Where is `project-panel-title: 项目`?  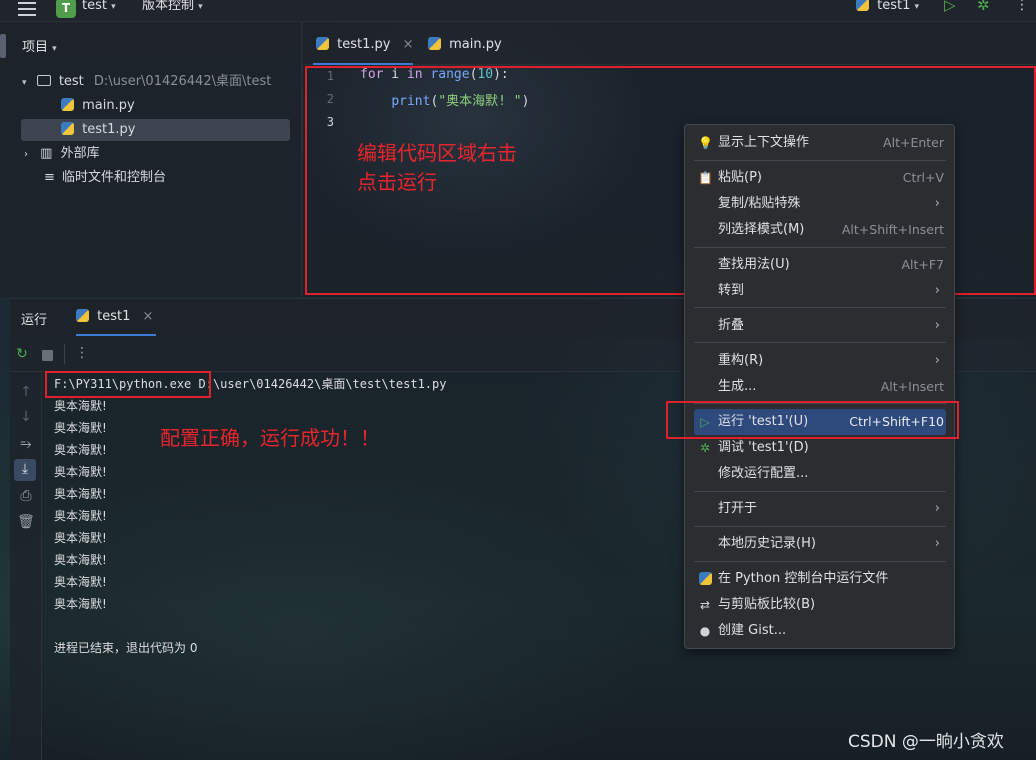
project-panel-title: 项目 is located at coordinates (35, 47).